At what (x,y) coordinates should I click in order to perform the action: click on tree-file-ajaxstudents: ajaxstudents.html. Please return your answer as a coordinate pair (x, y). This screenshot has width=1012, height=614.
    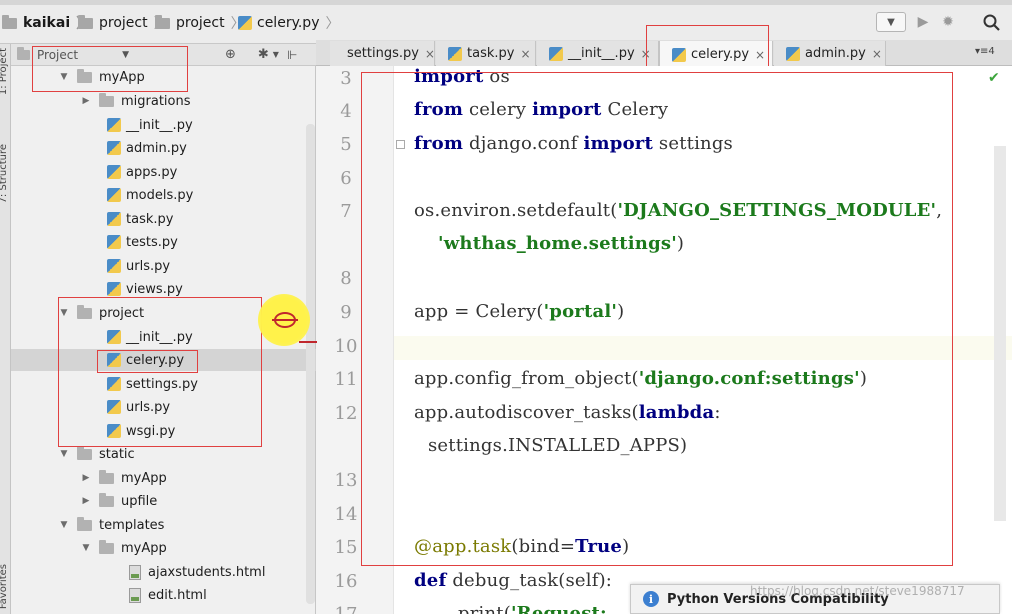
    Looking at the image, I should click on (197, 572).